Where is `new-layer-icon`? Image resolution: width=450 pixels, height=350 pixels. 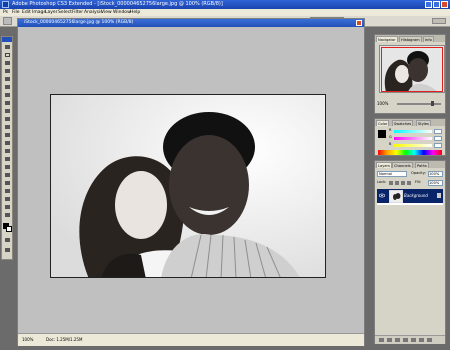
new-layer-icon is located at coordinates (421, 340).